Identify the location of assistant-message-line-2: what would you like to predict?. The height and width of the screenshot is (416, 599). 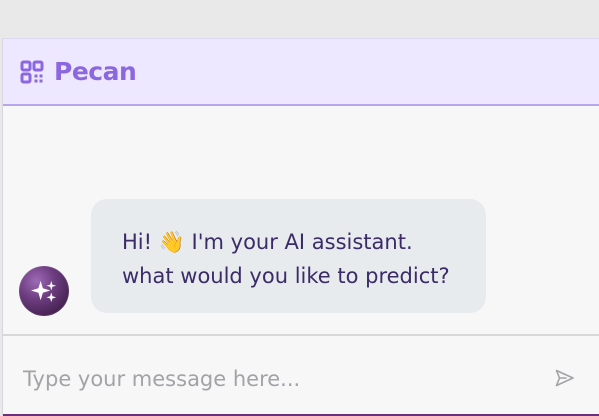
(286, 276).